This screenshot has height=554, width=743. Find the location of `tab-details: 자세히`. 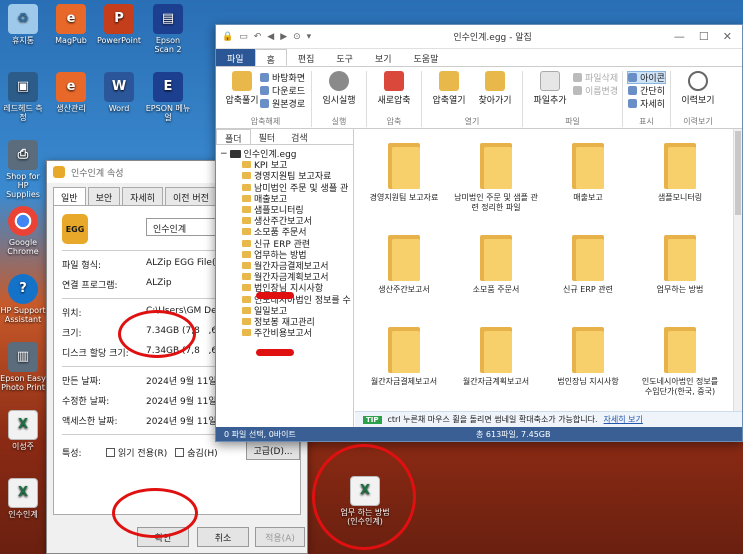

tab-details: 자세히 is located at coordinates (142, 197).